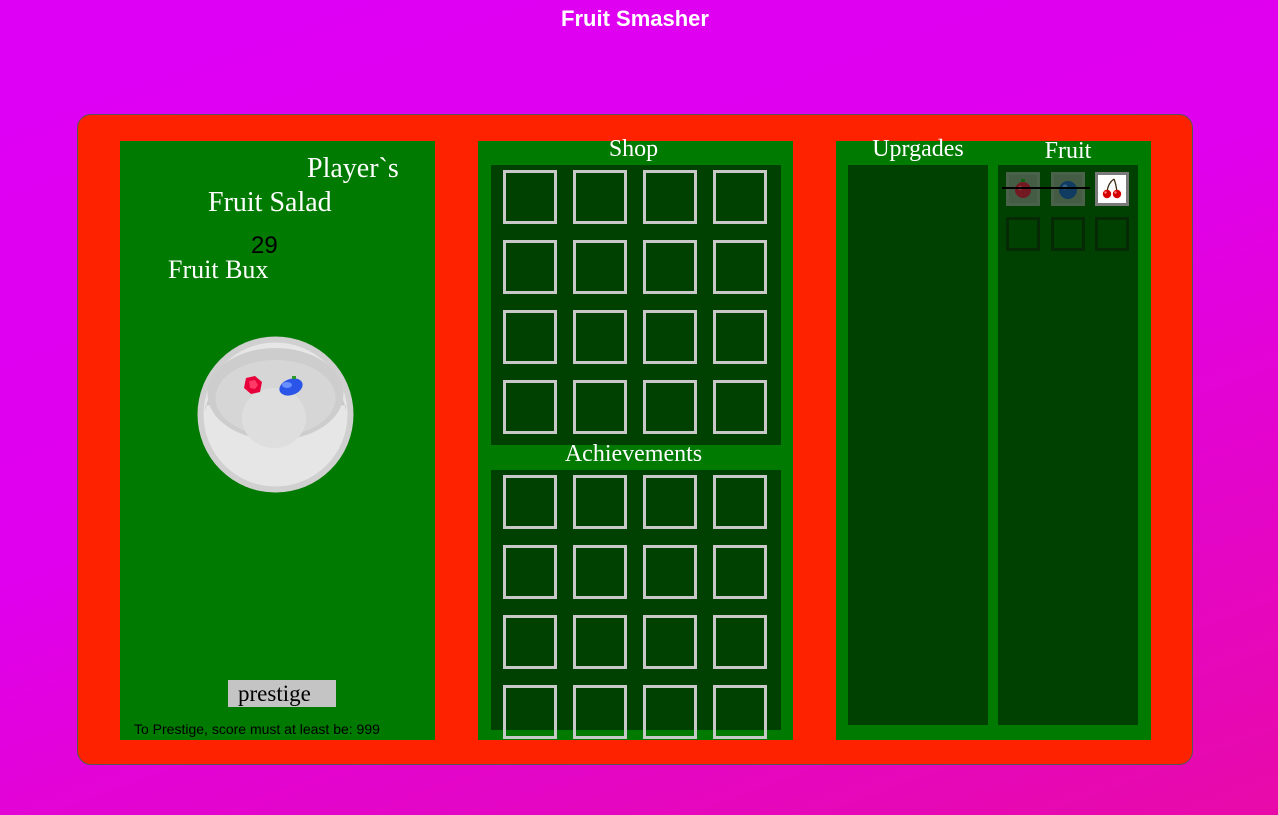  I want to click on achievements-grid, so click(636, 604).